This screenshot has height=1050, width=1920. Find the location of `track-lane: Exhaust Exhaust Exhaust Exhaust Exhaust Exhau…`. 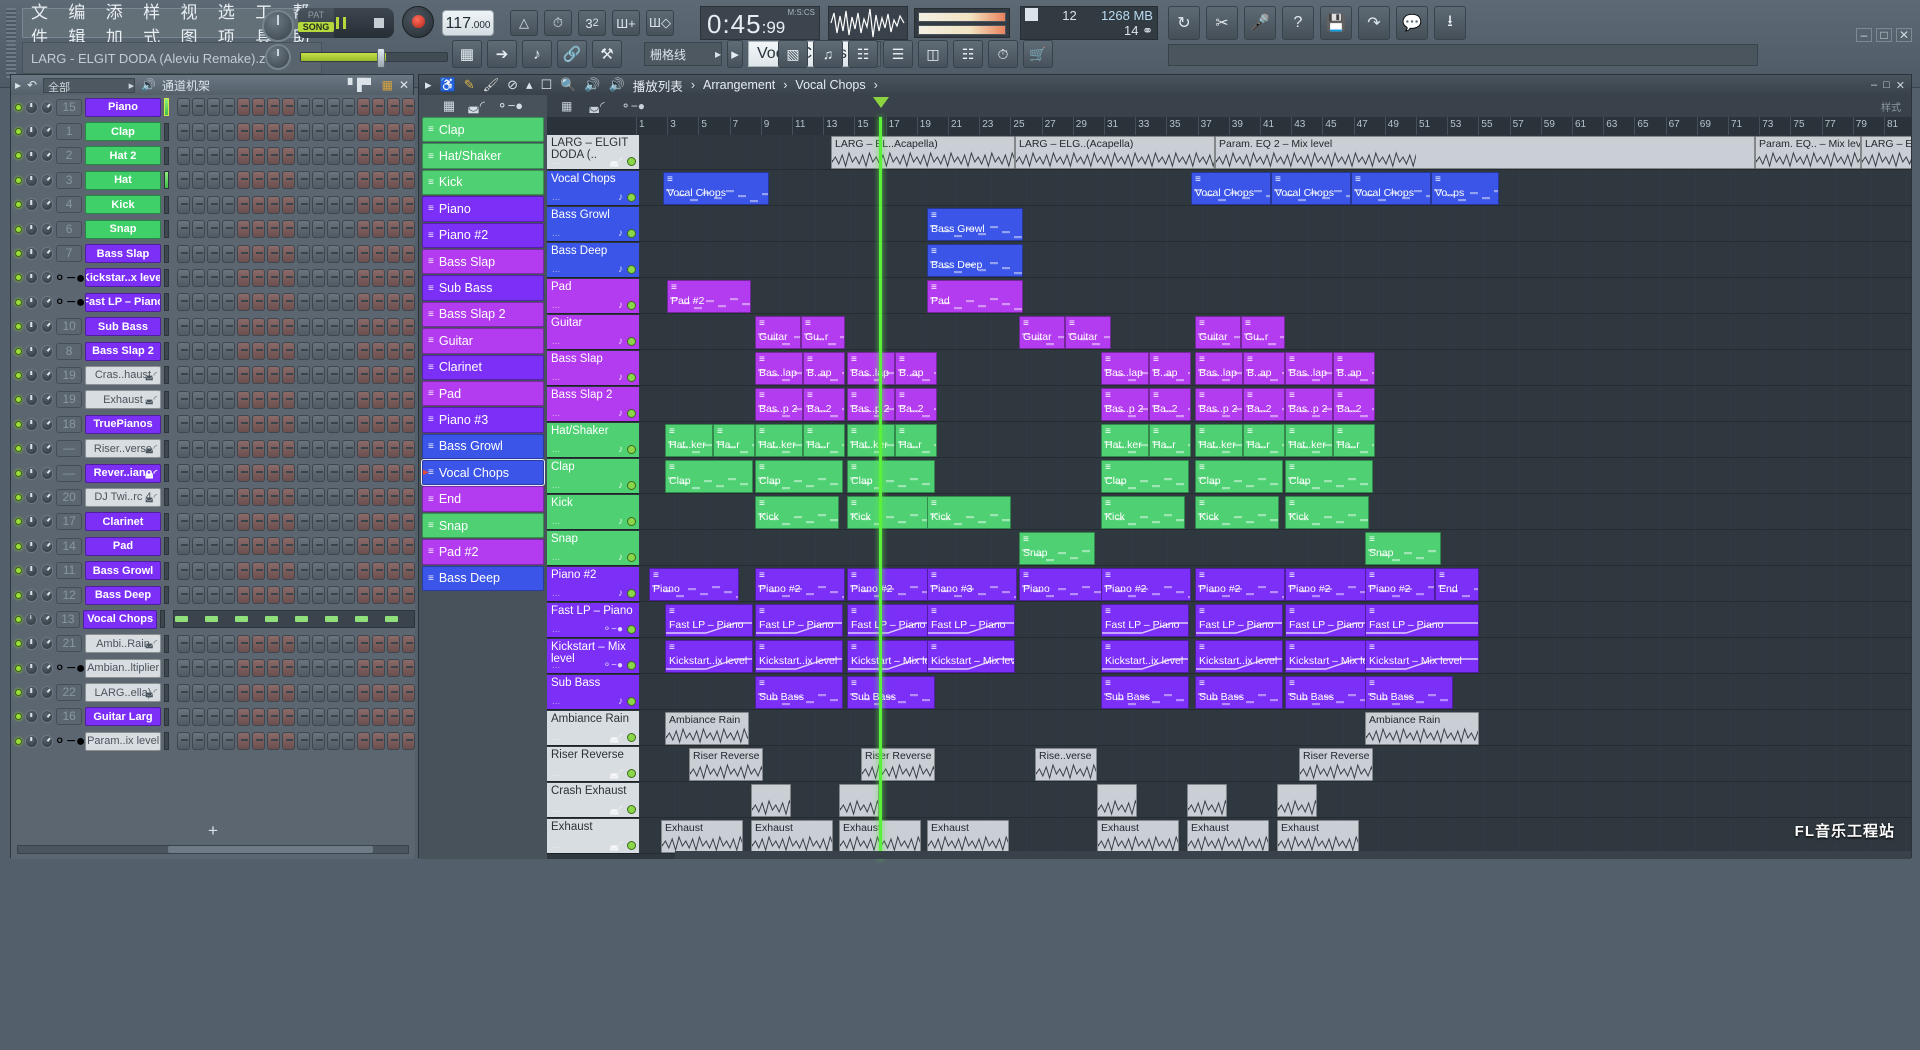

track-lane: Exhaust Exhaust Exhaust Exhaust Exhaust Exhau… is located at coordinates (1275, 836).